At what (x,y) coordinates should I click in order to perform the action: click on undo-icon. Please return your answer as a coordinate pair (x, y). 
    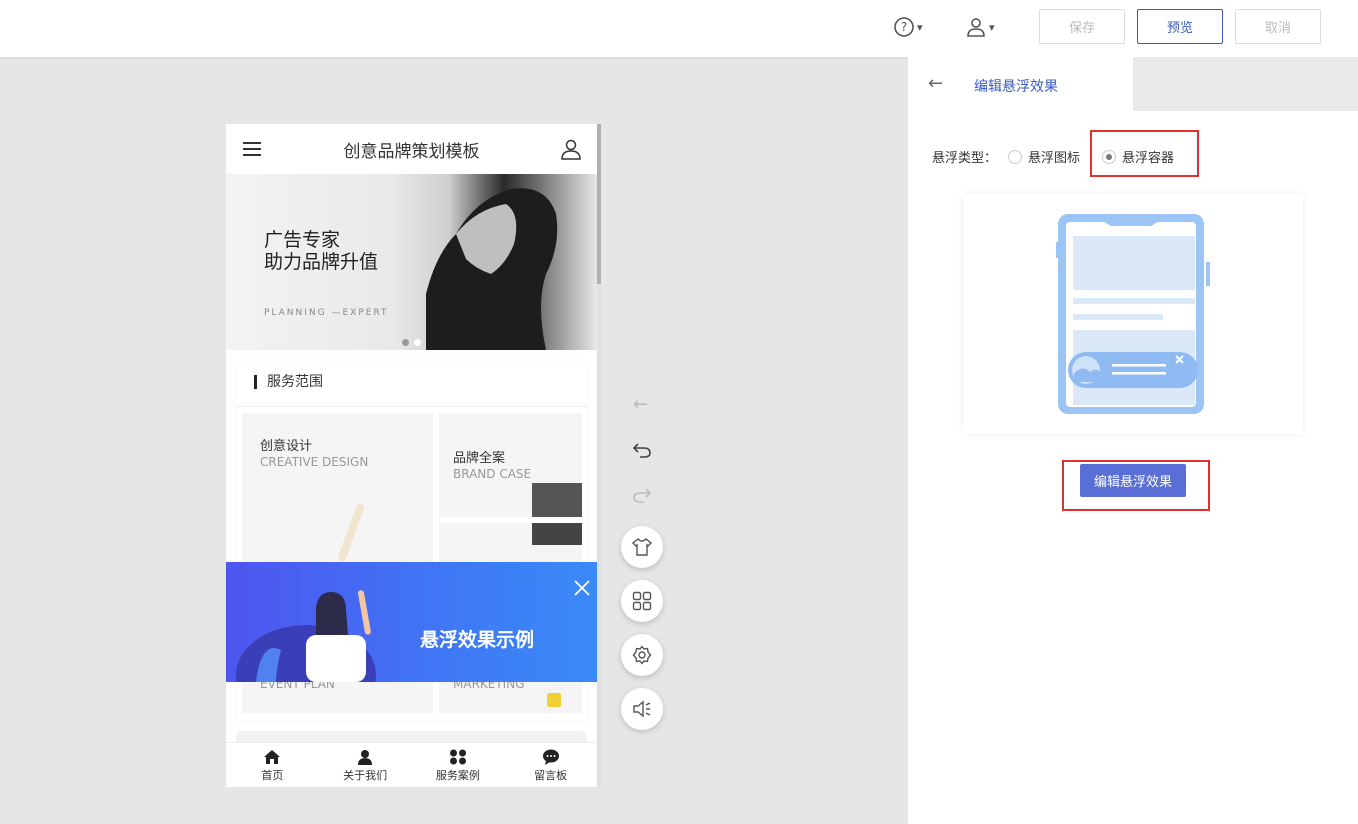
    Looking at the image, I should click on (642, 450).